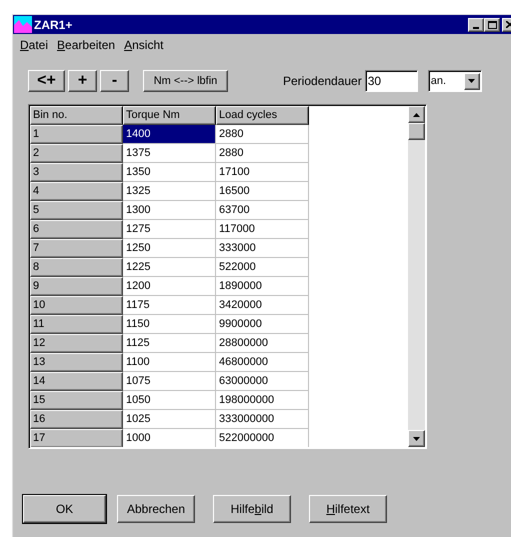 The height and width of the screenshot is (537, 511). Describe the element at coordinates (82, 81) in the screenshot. I see `toolbar-button: +` at that location.